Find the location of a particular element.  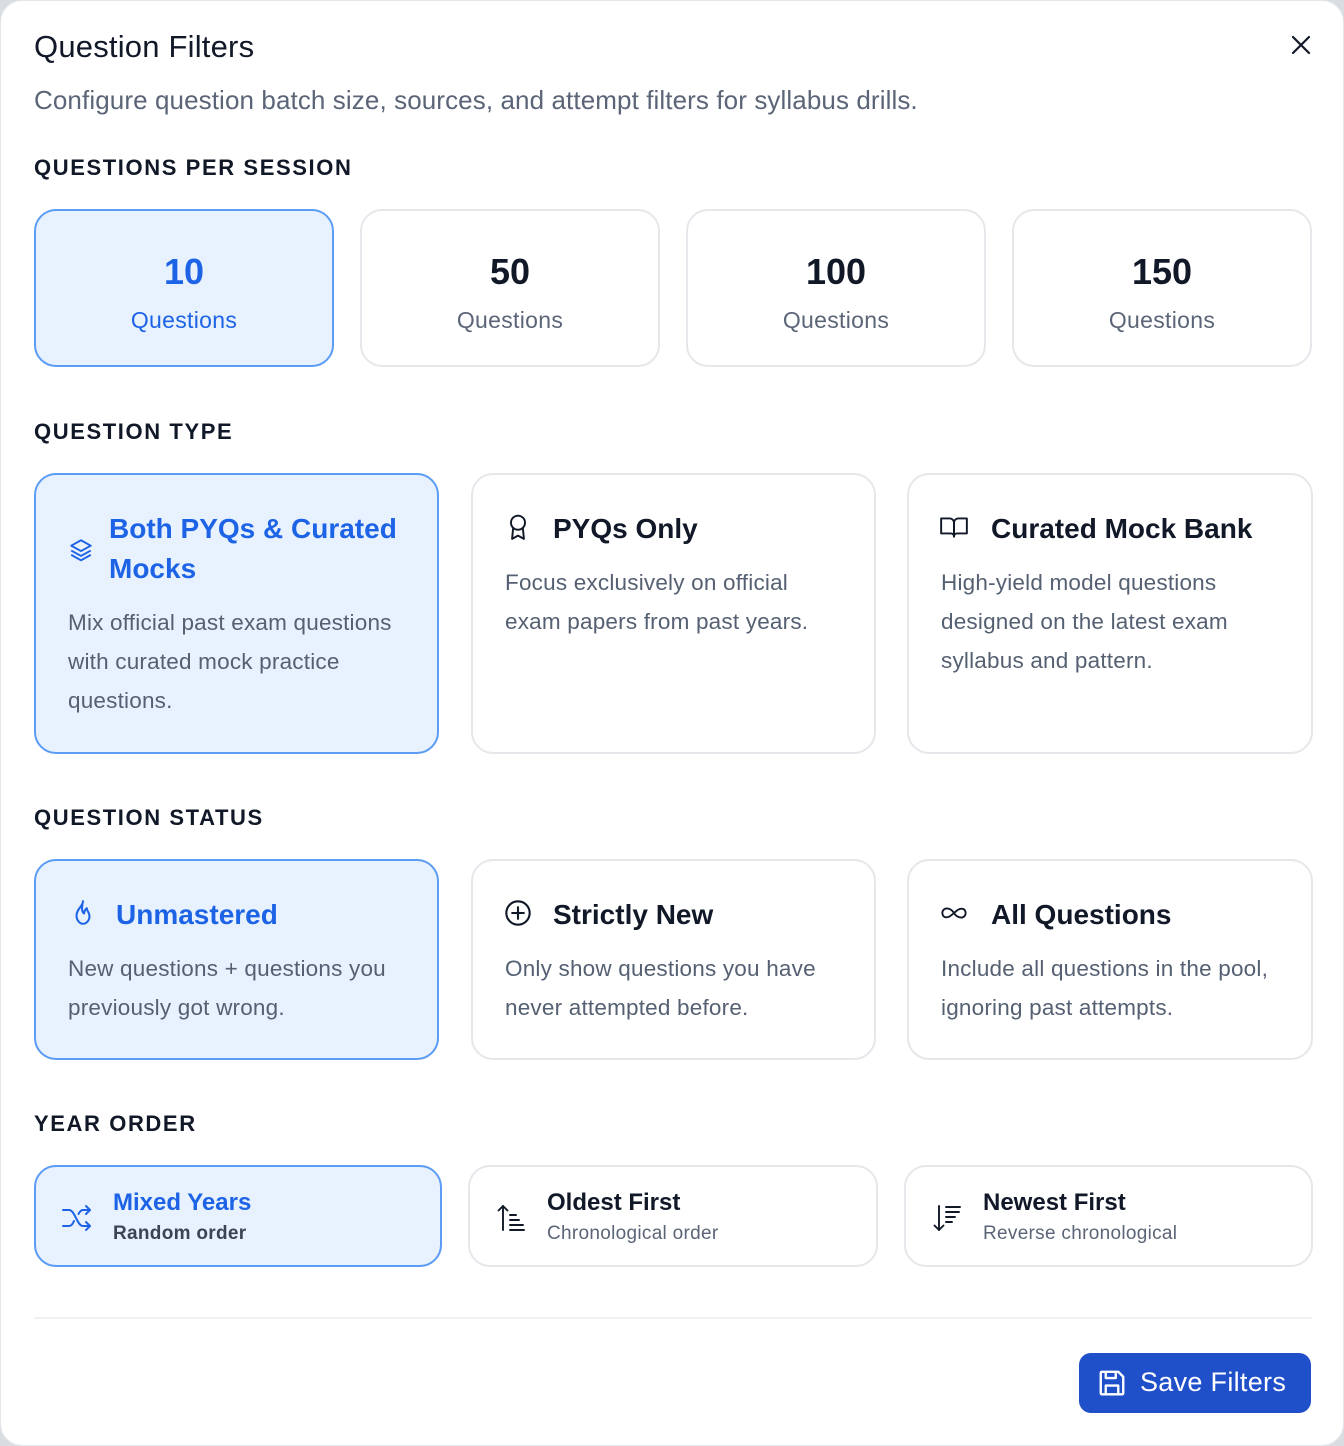

save-filters-button: Save Filters is located at coordinates (1195, 1383).